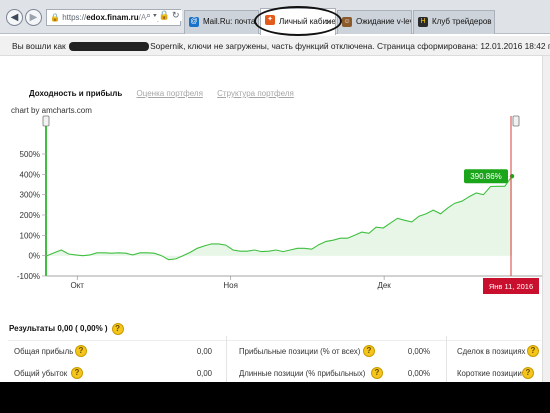  Describe the element at coordinates (347, 22) in the screenshot. I see `wait-icon: ☺` at that location.